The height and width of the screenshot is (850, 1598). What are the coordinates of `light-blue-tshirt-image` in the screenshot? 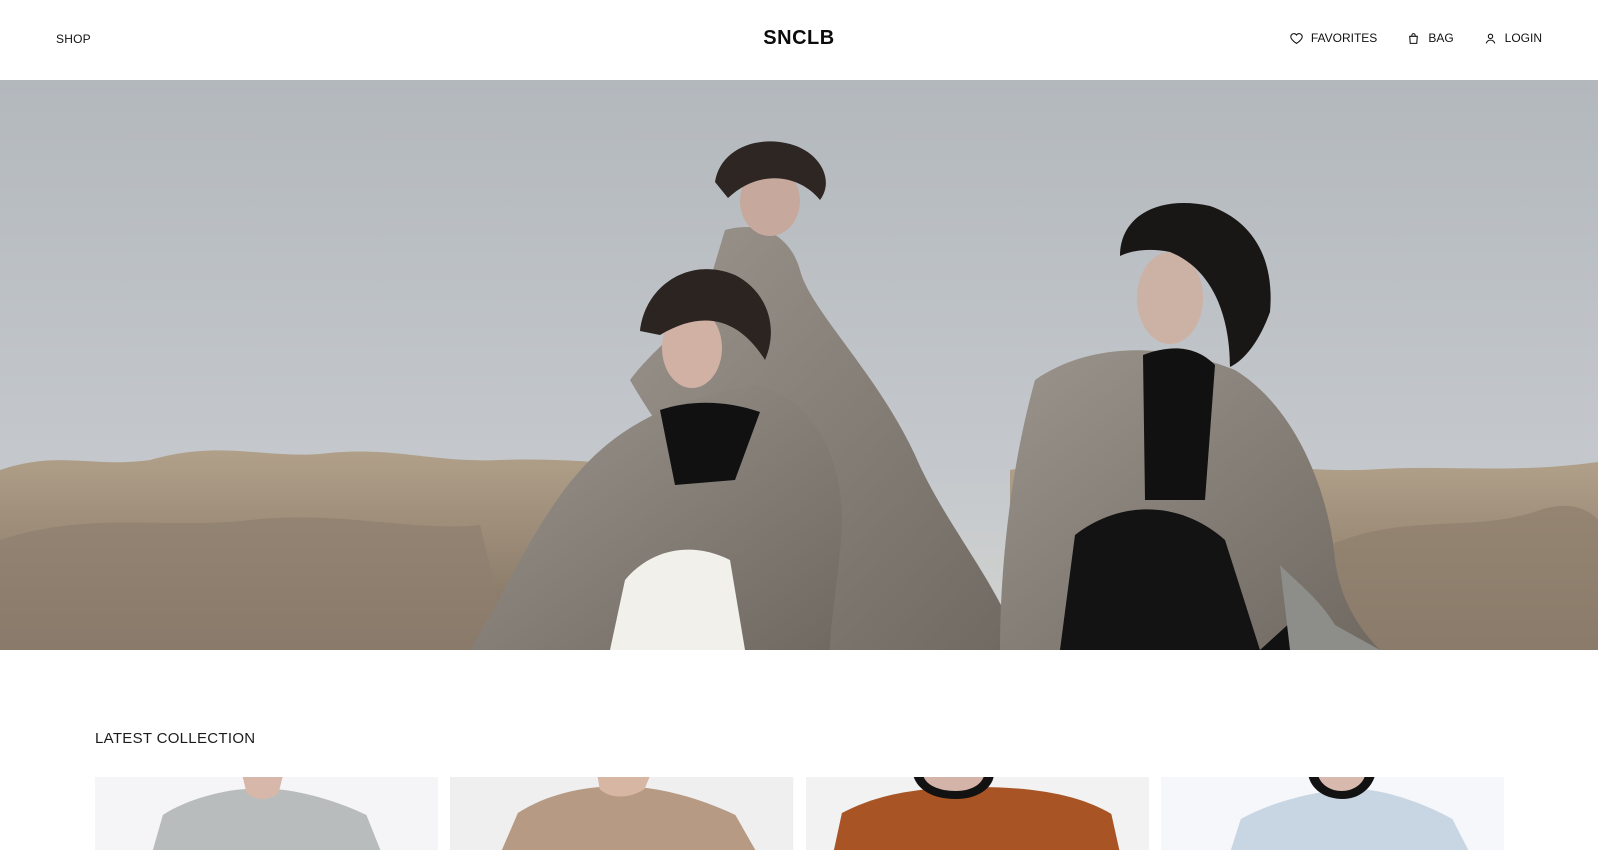 It's located at (1332, 813).